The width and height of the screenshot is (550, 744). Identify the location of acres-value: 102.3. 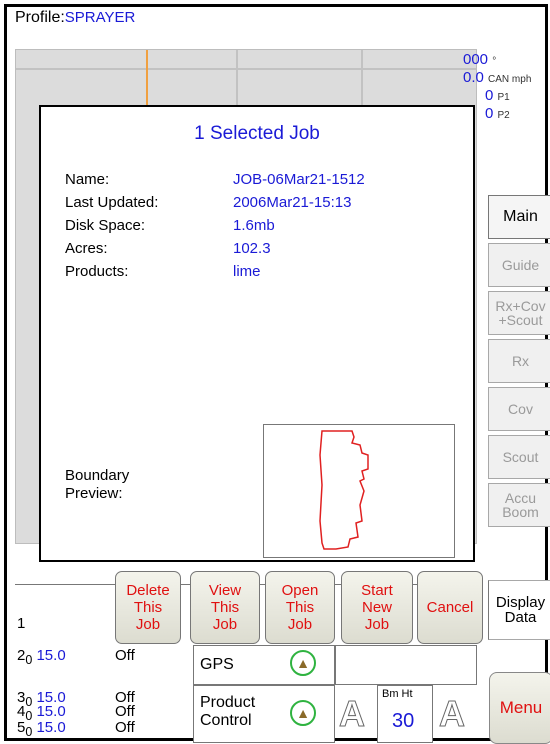
(252, 248).